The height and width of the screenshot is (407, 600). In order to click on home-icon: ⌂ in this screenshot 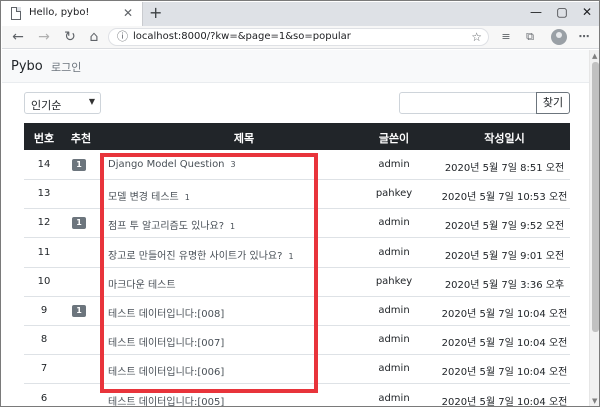, I will do `click(94, 37)`.